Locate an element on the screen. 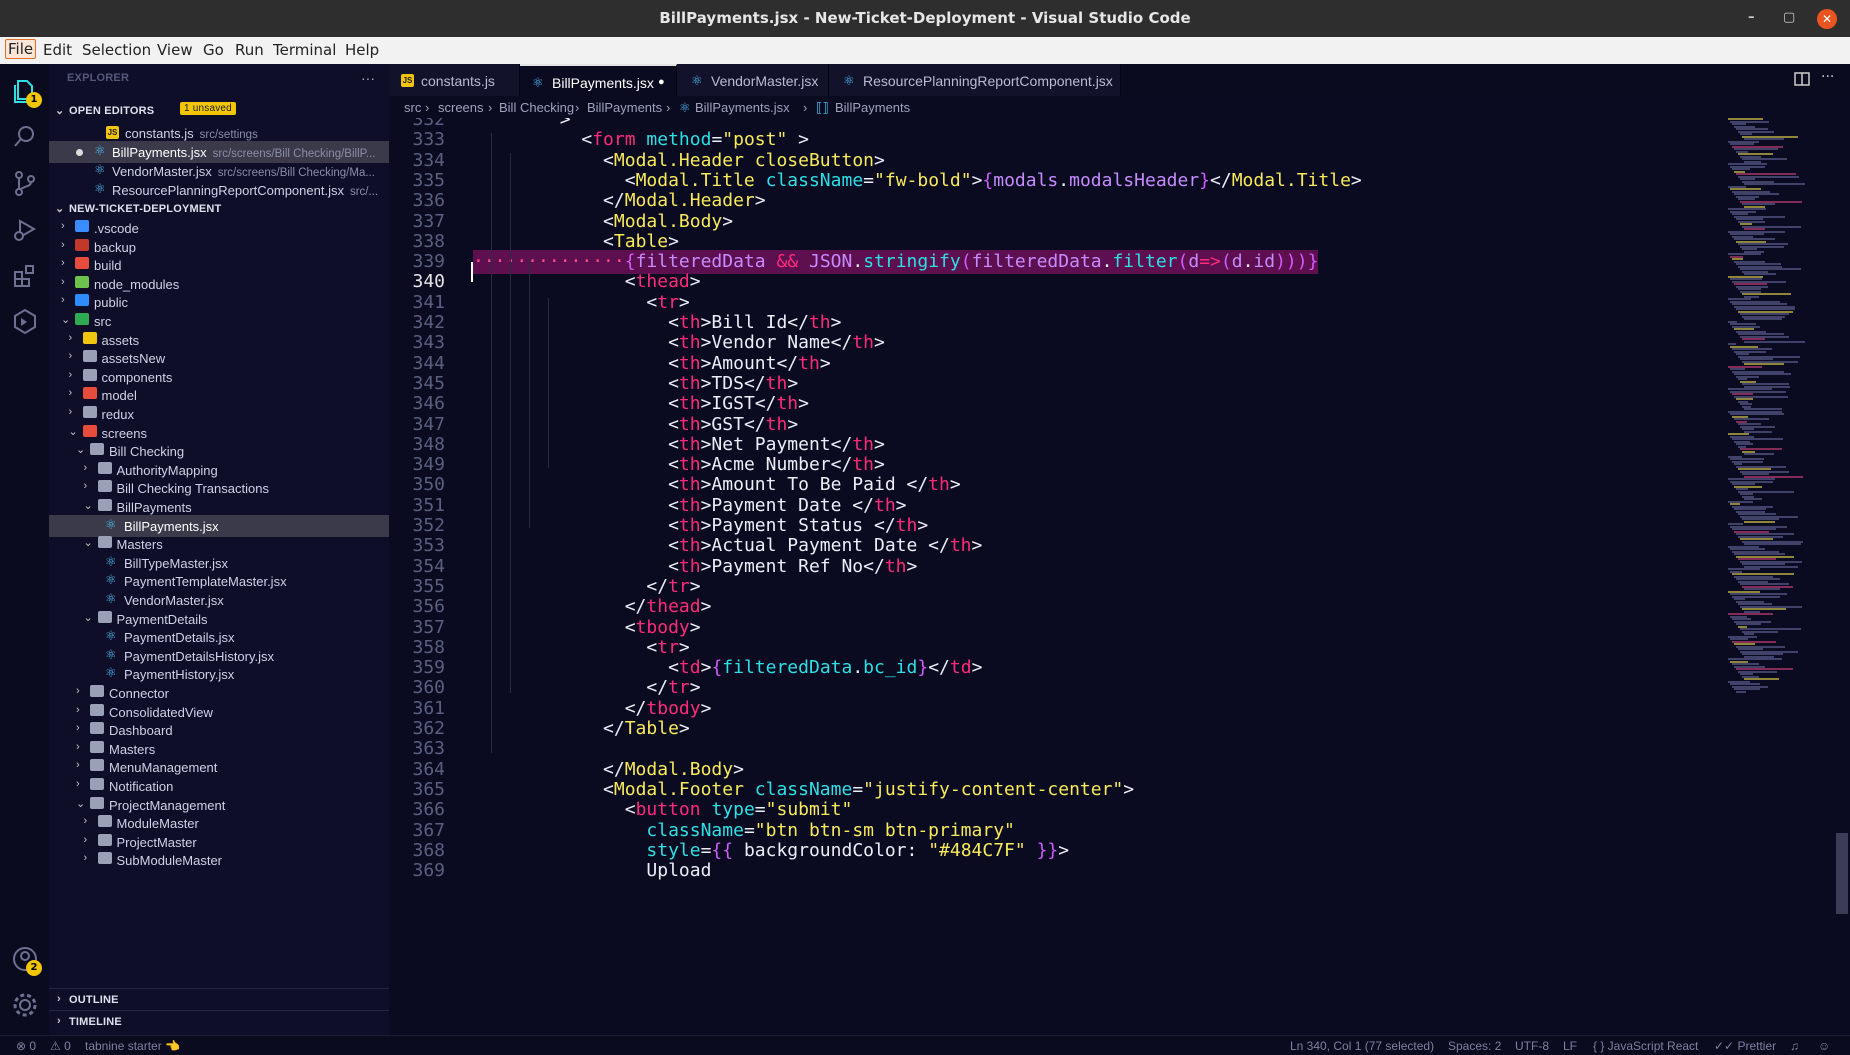 The height and width of the screenshot is (1055, 1850). menu-edit: Edit is located at coordinates (57, 50).